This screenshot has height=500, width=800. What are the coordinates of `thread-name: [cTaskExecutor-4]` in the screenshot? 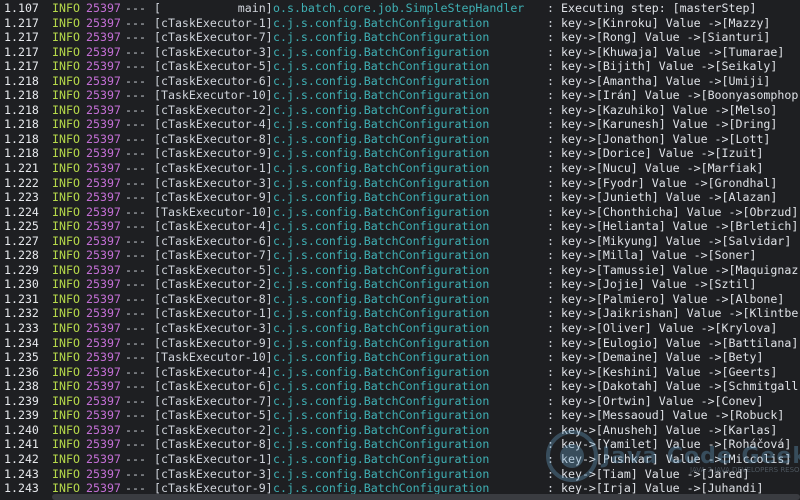 It's located at (213, 371).